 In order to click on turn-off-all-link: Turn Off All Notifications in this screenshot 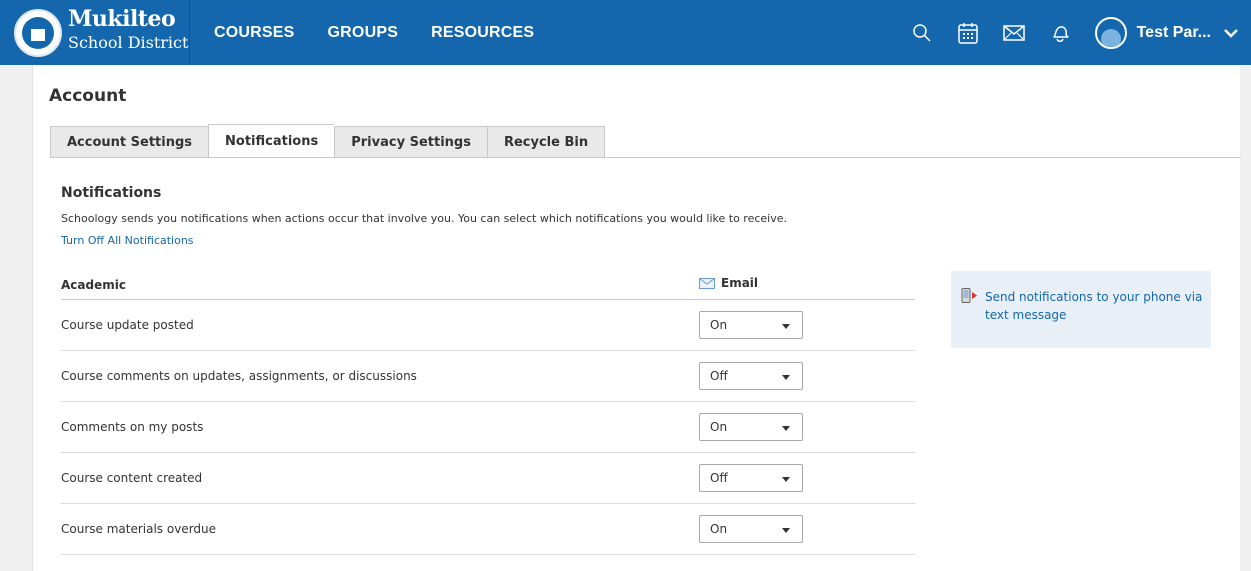, I will do `click(127, 240)`.